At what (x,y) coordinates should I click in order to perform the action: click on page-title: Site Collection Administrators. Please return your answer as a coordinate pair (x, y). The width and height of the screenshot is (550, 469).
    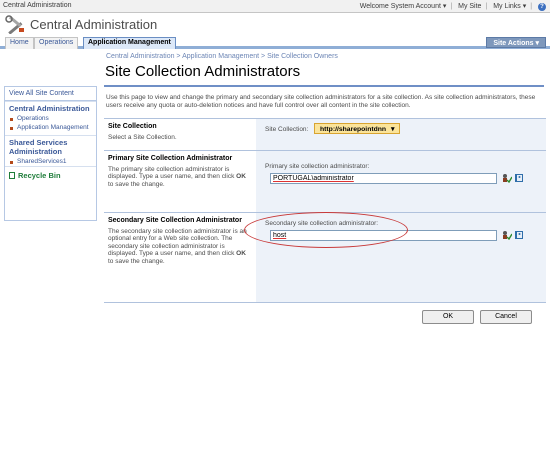
    Looking at the image, I should click on (203, 71).